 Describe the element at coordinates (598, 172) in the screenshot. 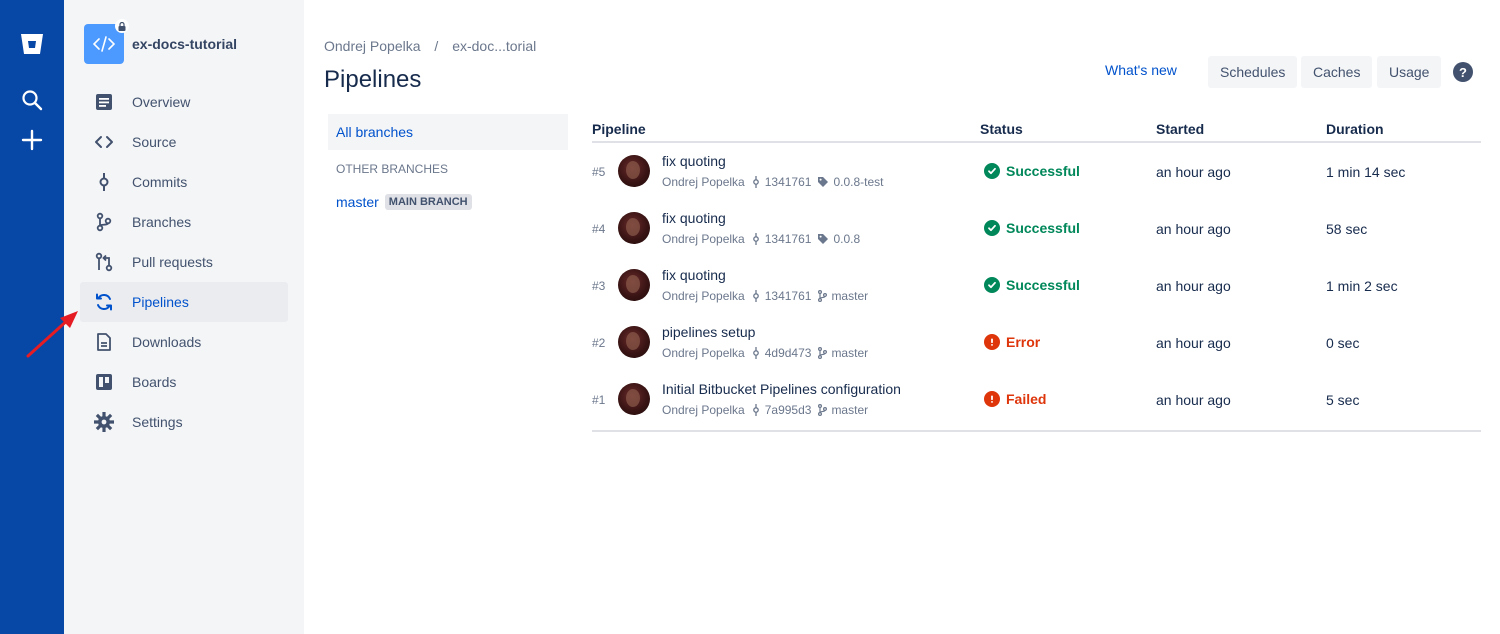

I see `pipeline-number: #5` at that location.